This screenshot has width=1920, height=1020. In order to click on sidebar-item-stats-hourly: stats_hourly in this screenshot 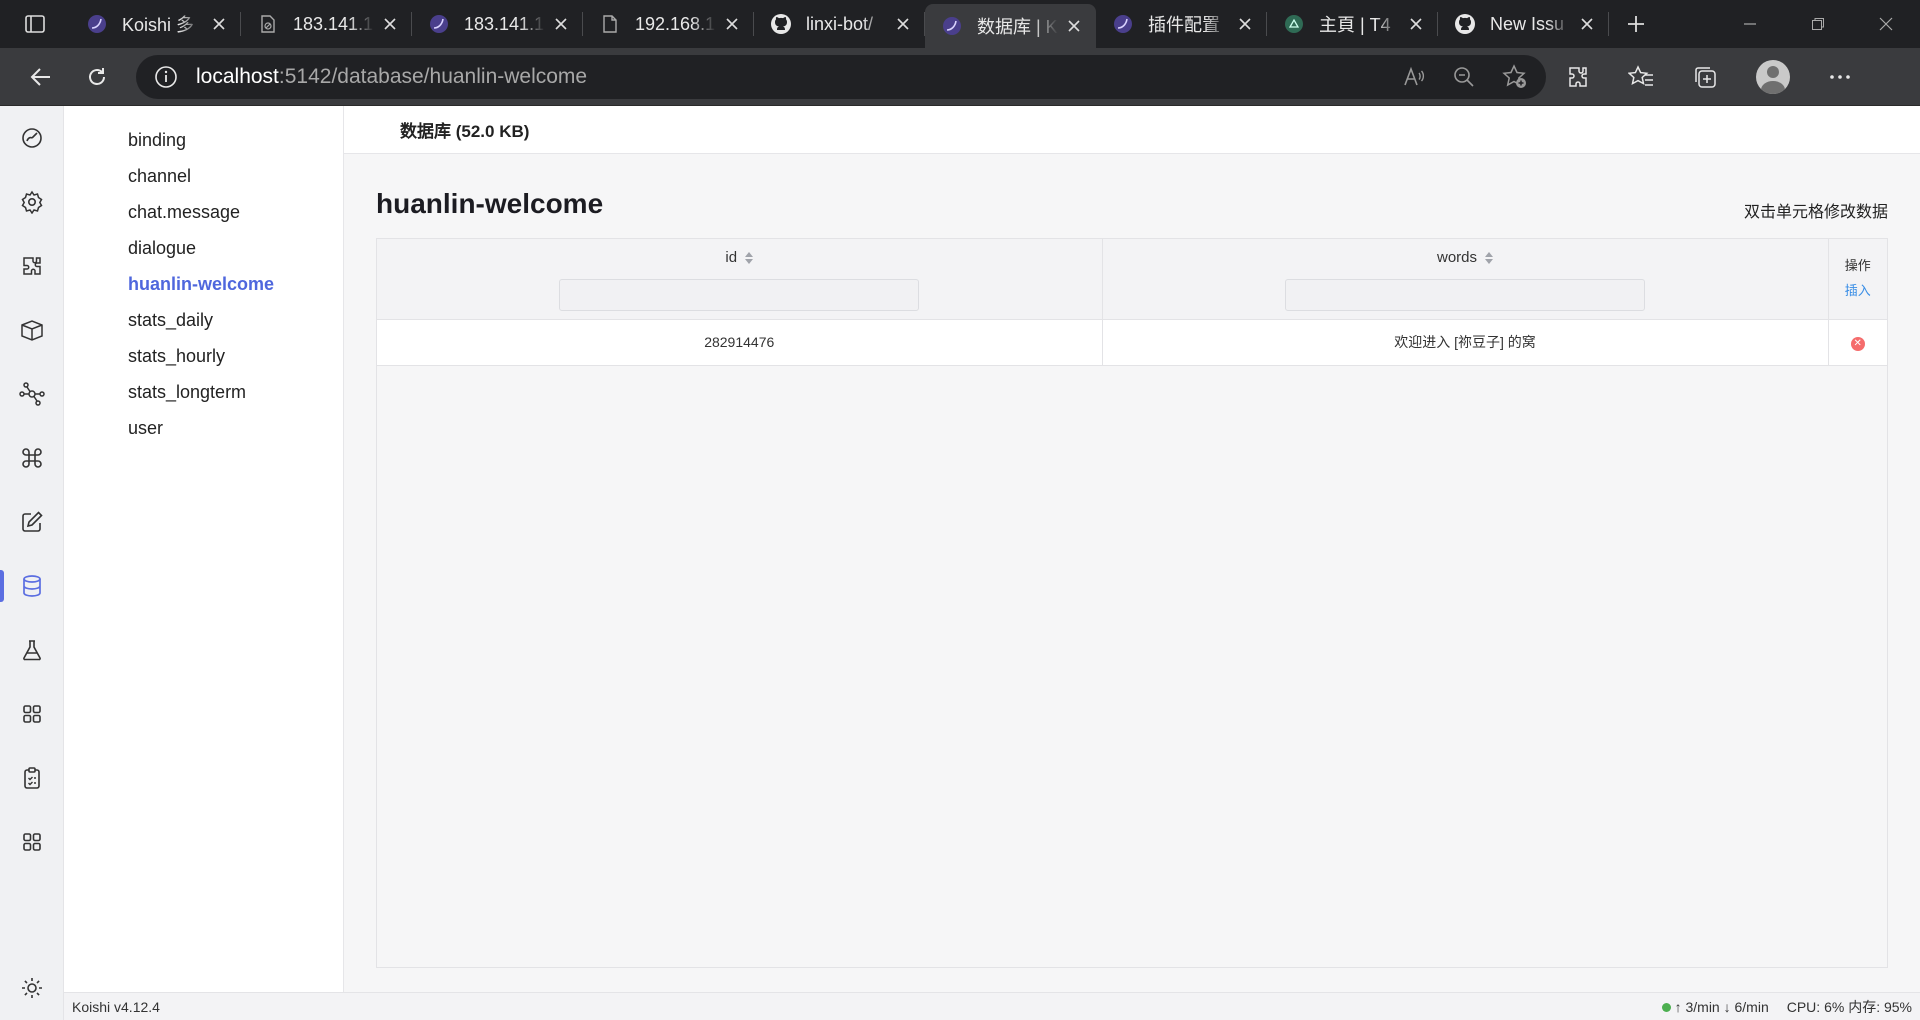, I will do `click(176, 356)`.